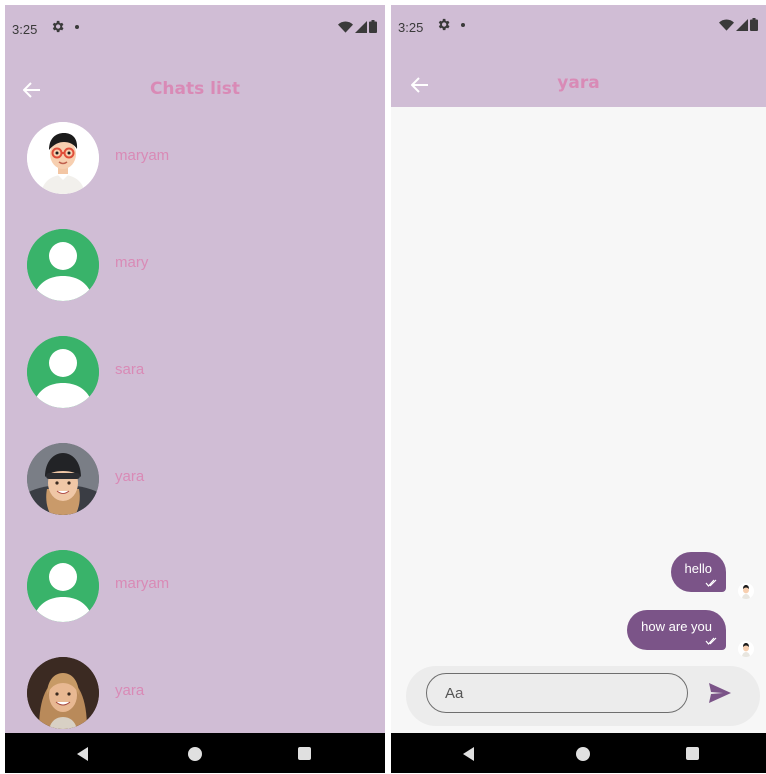 The width and height of the screenshot is (766, 774). I want to click on page-title: Chats list, so click(195, 89).